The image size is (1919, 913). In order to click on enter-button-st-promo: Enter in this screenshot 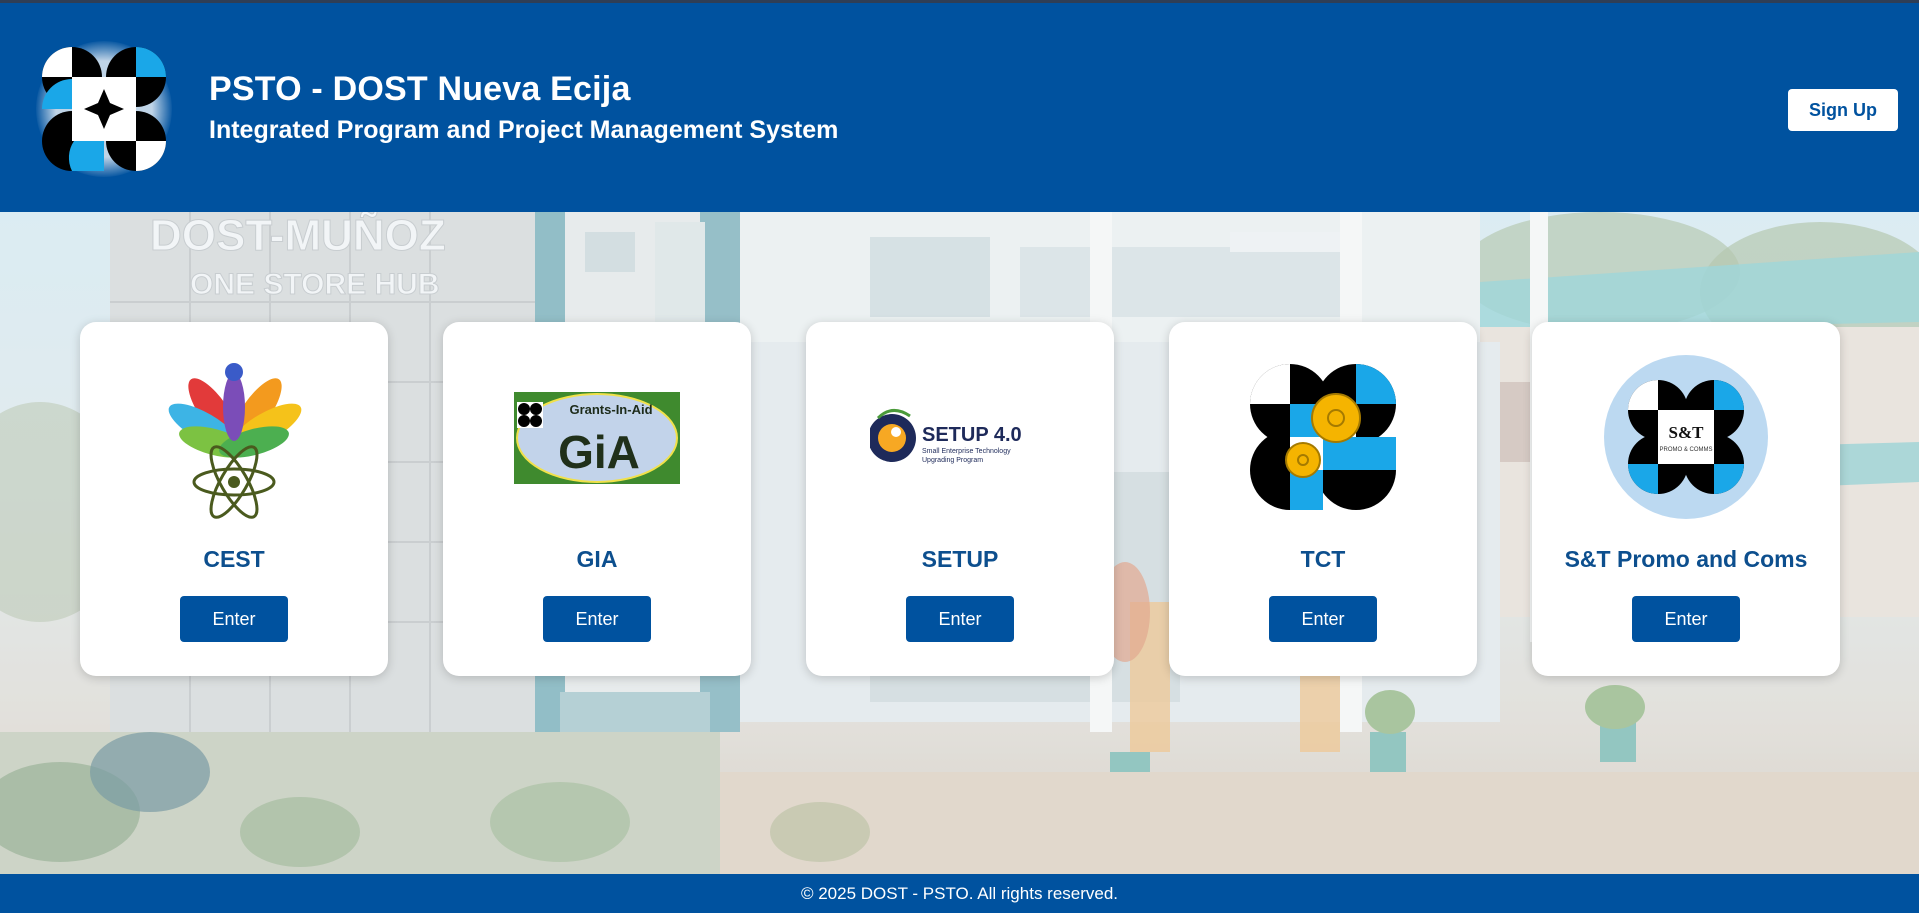, I will do `click(1686, 619)`.